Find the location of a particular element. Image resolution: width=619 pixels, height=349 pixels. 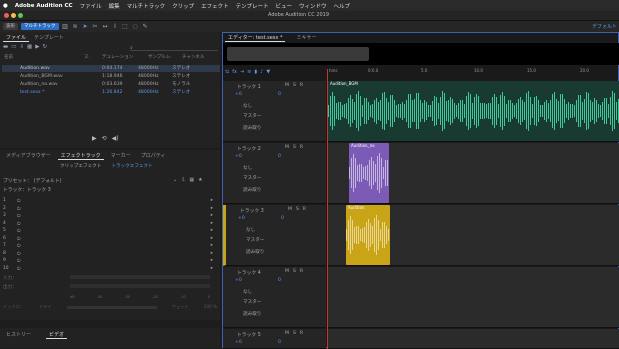

col-samplerate: サンプルレ. is located at coordinates (165, 58).